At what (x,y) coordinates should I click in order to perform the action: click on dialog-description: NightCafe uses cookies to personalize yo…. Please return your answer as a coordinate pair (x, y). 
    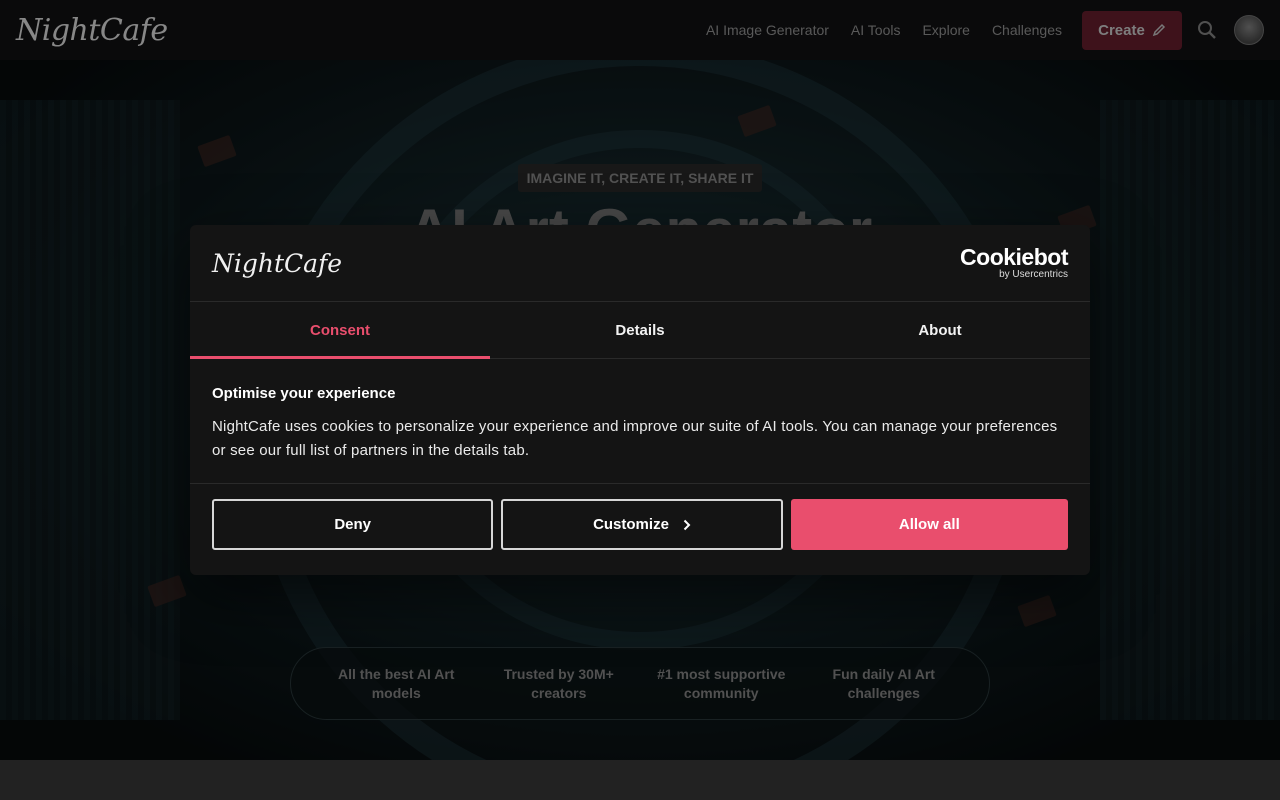
    Looking at the image, I should click on (635, 438).